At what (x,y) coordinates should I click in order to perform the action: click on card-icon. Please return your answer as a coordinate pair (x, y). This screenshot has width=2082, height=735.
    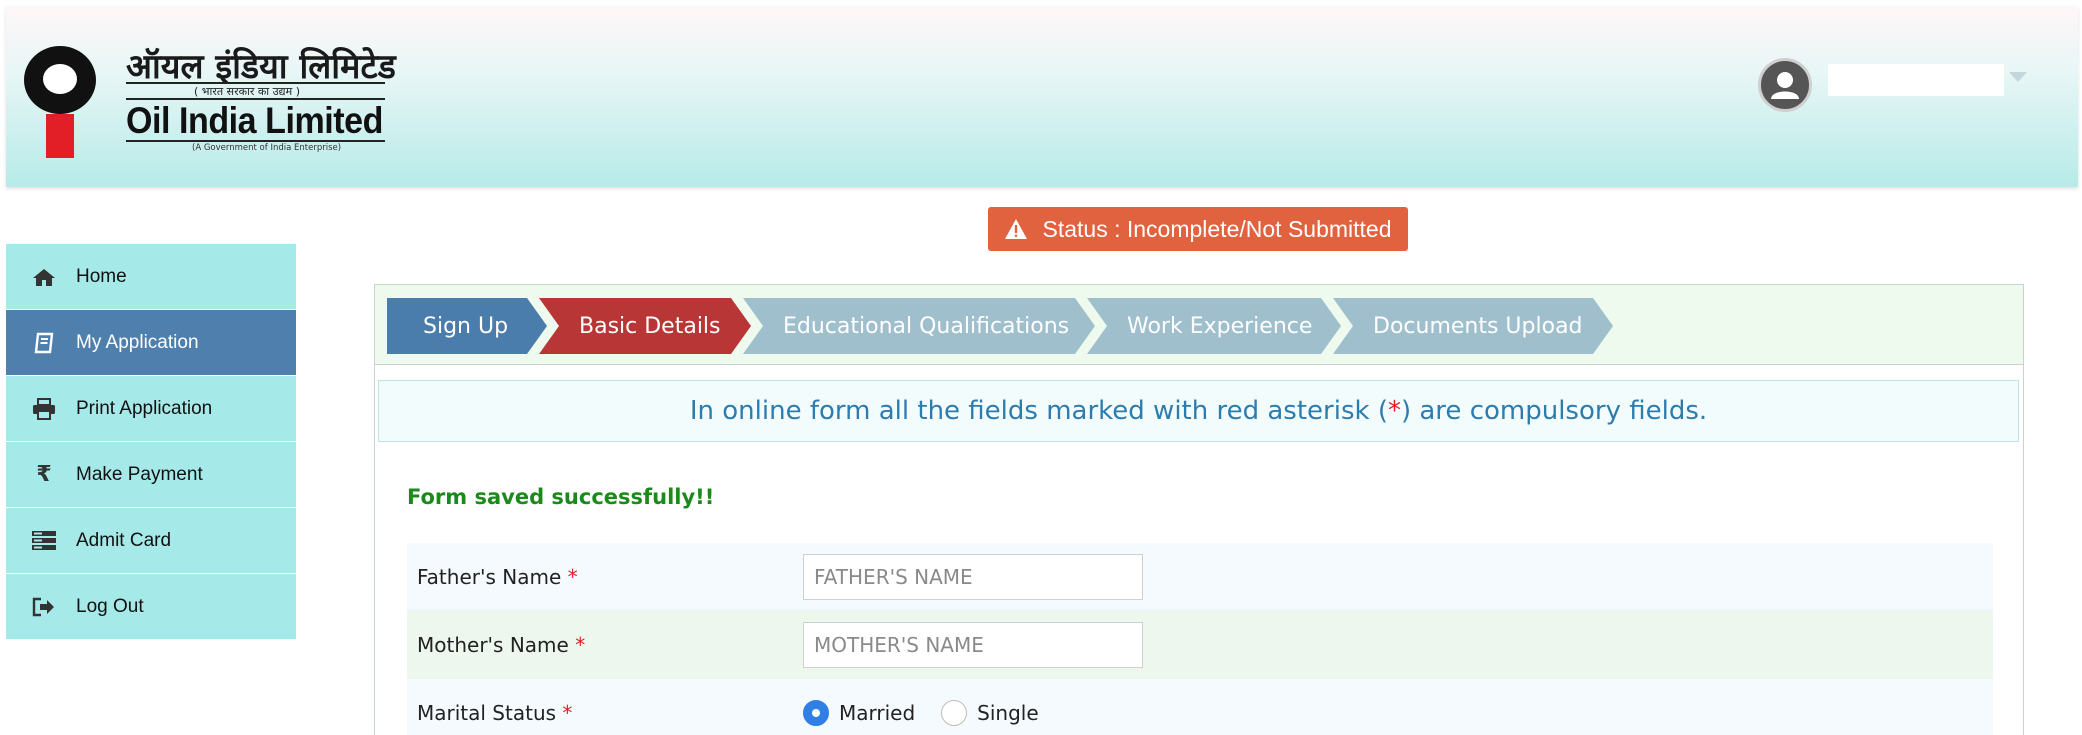
    Looking at the image, I should click on (44, 541).